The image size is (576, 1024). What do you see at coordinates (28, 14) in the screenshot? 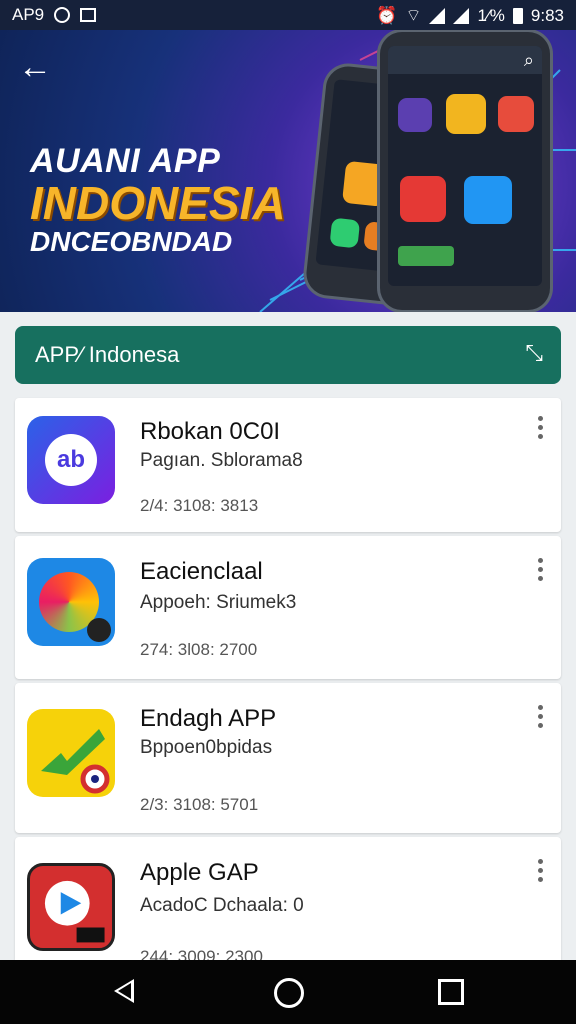
I see `carrier-label: AP9` at bounding box center [28, 14].